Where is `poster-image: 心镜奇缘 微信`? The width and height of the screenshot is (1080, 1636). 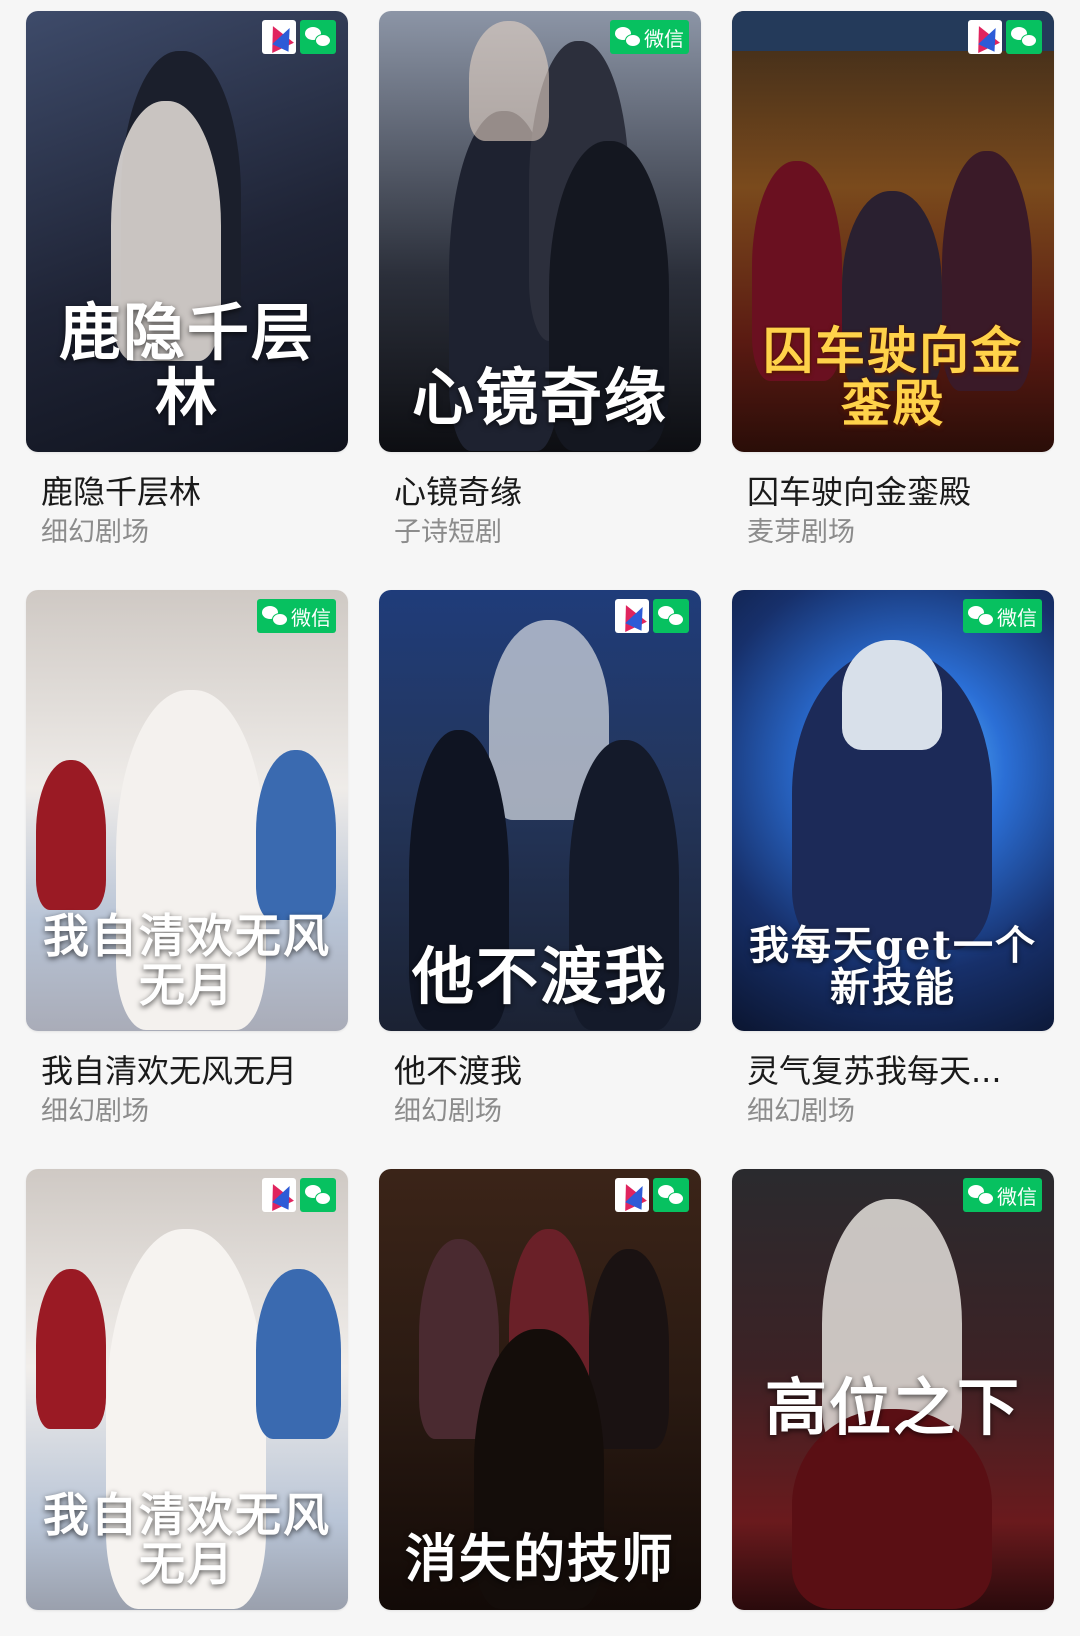
poster-image: 心镜奇缘 微信 is located at coordinates (540, 231).